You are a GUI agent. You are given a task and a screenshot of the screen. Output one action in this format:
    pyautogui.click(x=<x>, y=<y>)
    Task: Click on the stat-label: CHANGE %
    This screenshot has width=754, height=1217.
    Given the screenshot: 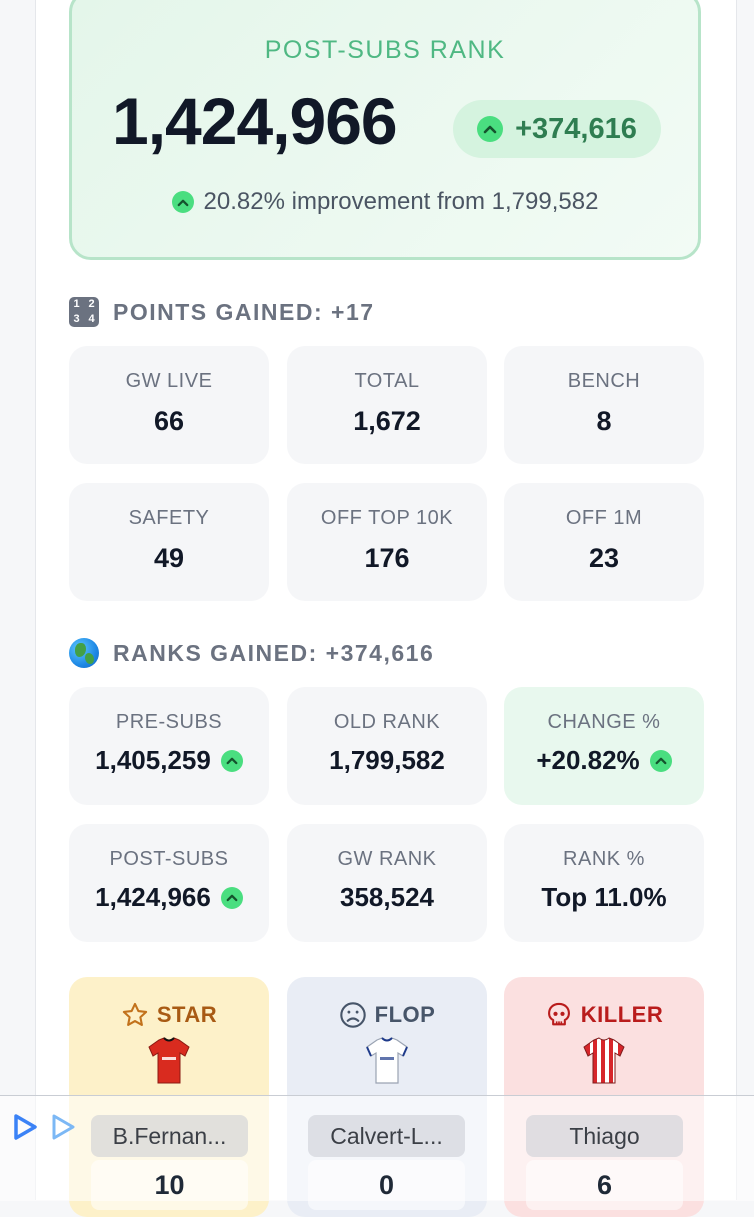 What is the action you would take?
    pyautogui.click(x=604, y=722)
    